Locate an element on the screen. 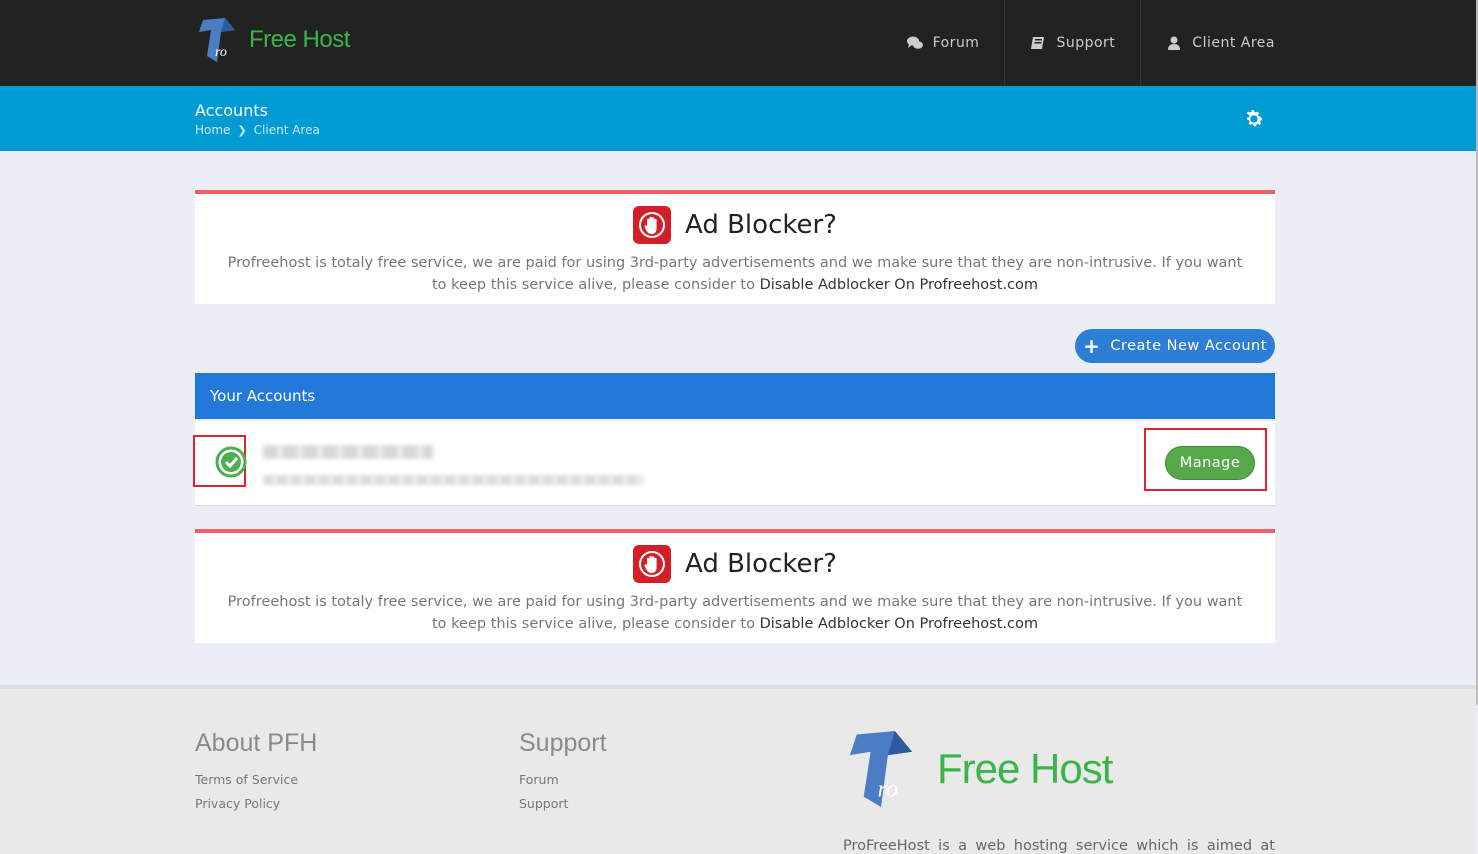 This screenshot has width=1478, height=854. create-new-account-label: Create New Account is located at coordinates (1188, 346).